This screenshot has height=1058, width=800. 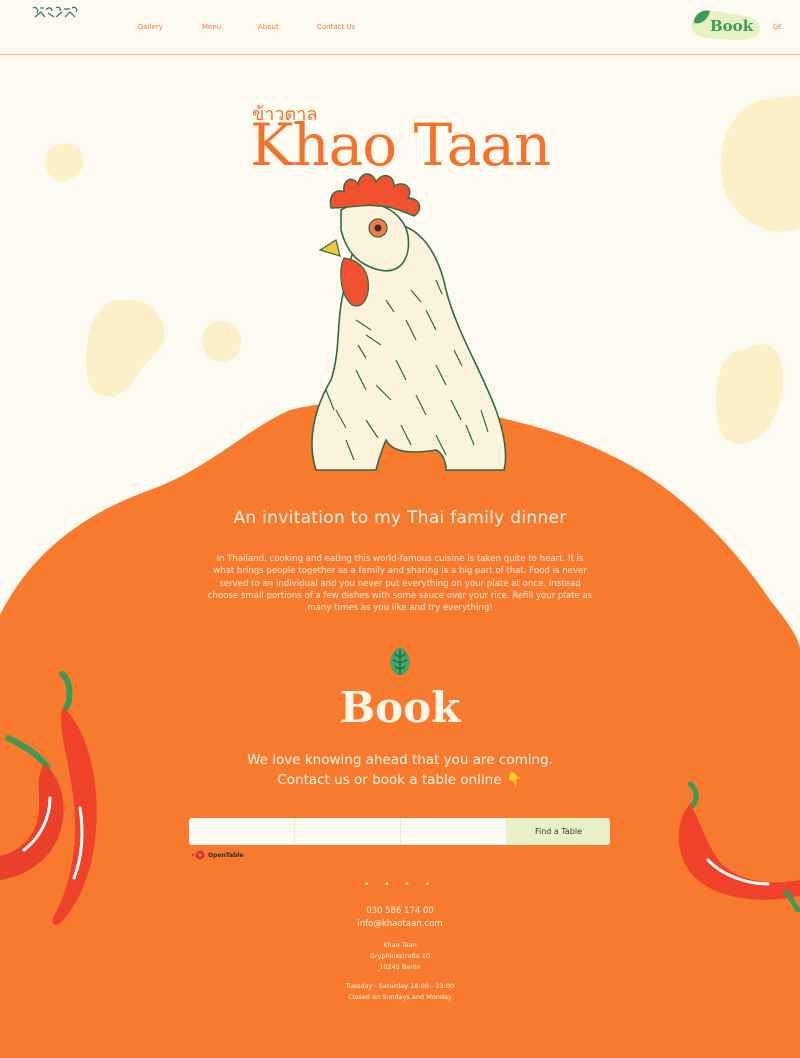 I want to click on nav-gallery: Gallery, so click(x=150, y=27).